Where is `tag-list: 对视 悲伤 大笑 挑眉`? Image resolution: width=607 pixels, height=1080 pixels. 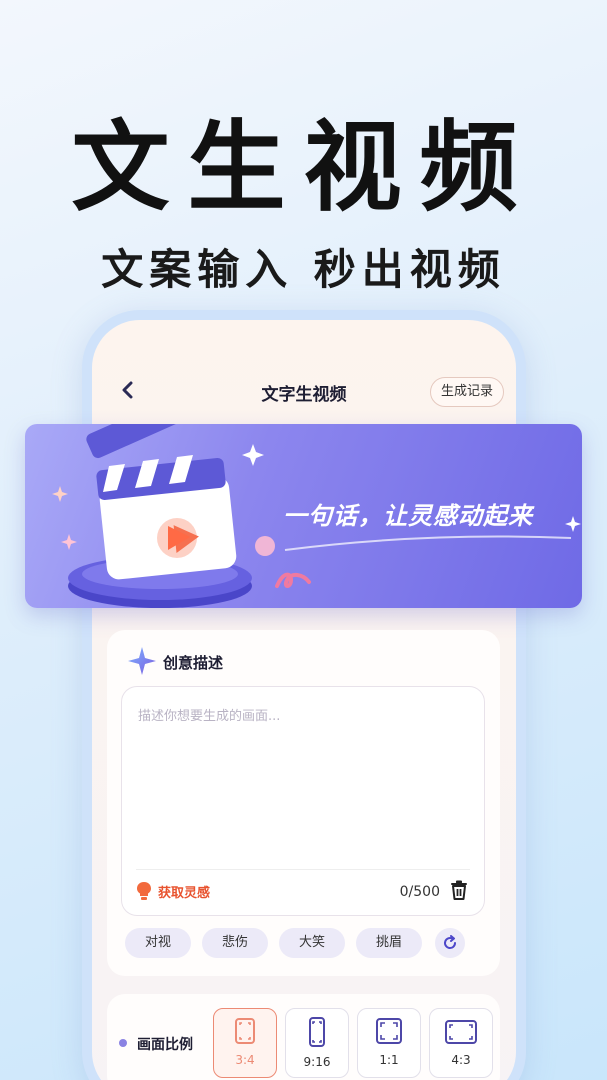 tag-list: 对视 悲伤 大笑 挑眉 is located at coordinates (295, 943).